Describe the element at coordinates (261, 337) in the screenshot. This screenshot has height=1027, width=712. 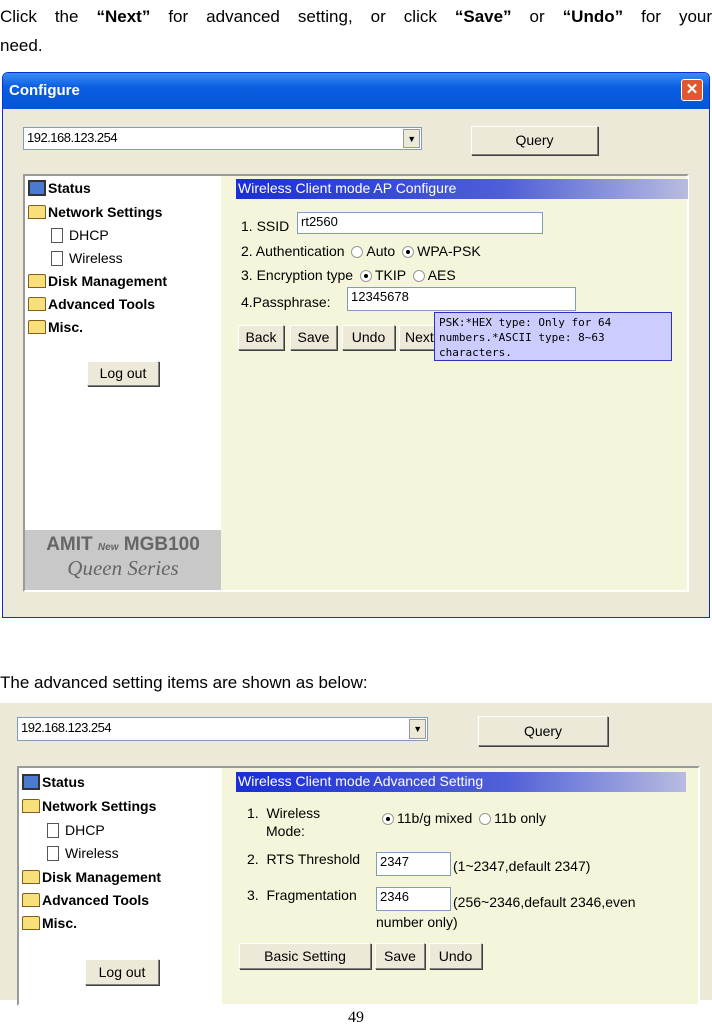
I see `back-button: Back` at that location.